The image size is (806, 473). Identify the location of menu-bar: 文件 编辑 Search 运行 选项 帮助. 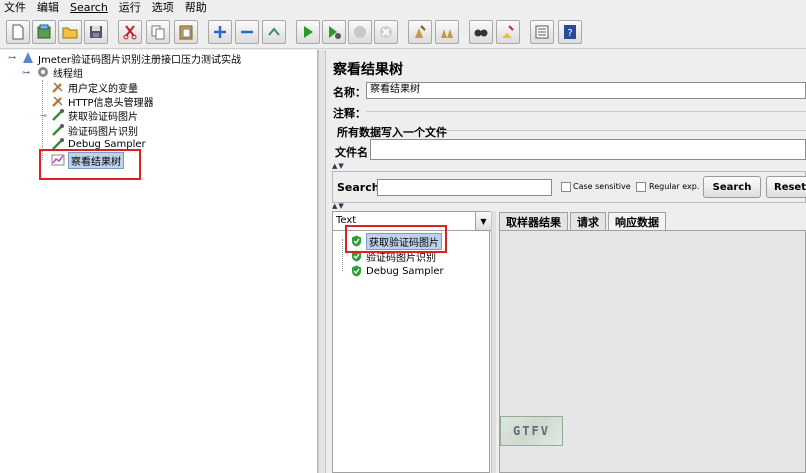
(403, 8).